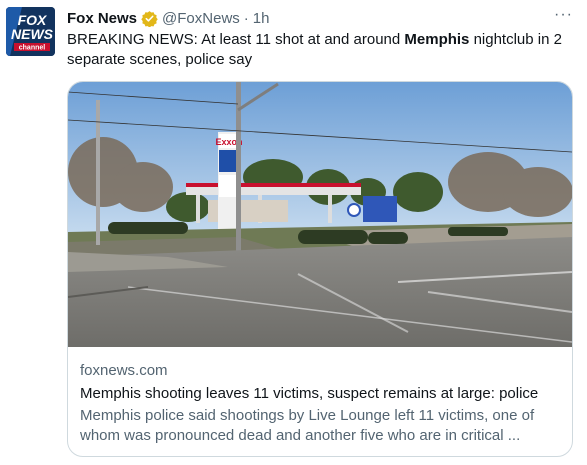  I want to click on account-handle: @FoxNews, so click(201, 18).